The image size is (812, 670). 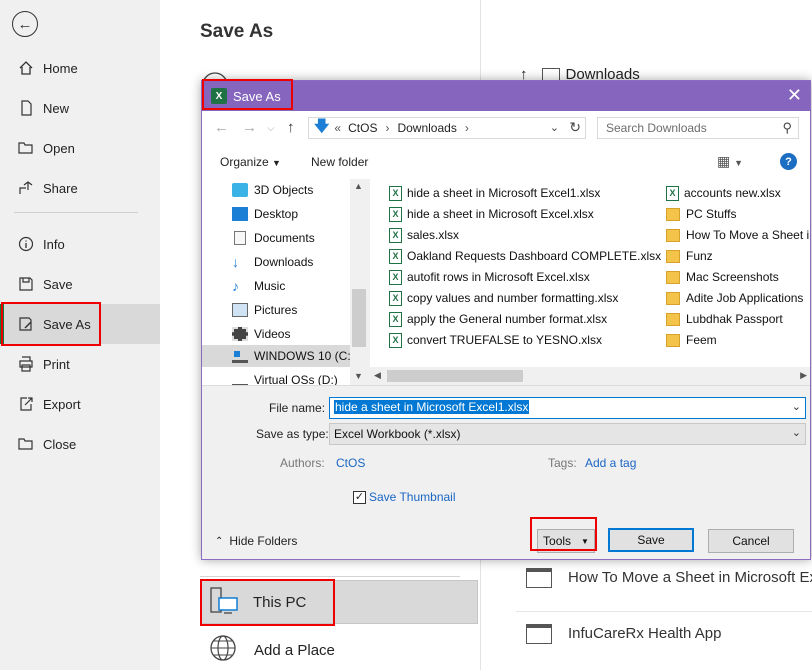 What do you see at coordinates (80, 284) in the screenshot?
I see `nav-save: Save` at bounding box center [80, 284].